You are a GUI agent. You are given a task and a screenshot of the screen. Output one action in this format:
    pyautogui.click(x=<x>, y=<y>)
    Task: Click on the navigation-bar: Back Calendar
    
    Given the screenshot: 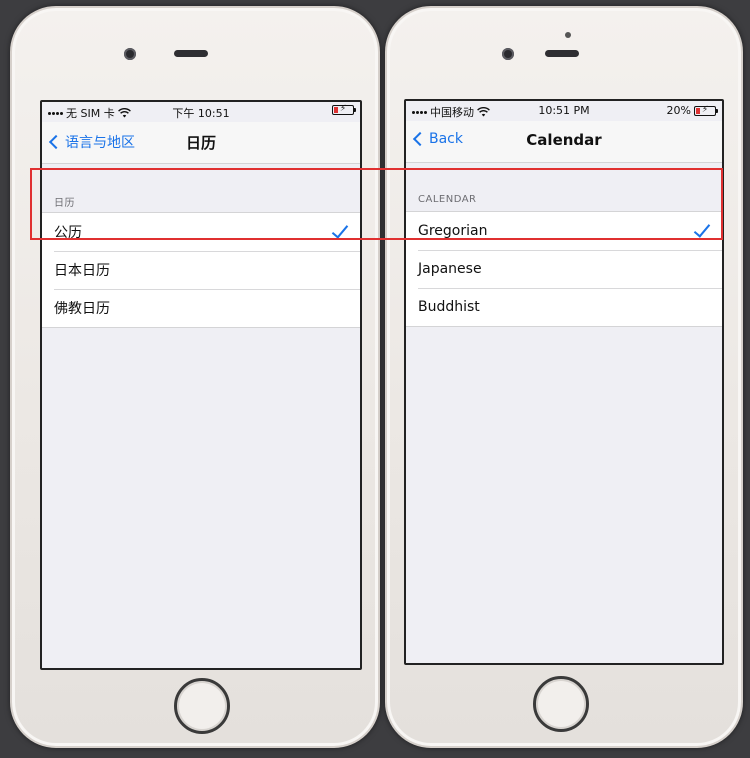 What is the action you would take?
    pyautogui.click(x=564, y=142)
    